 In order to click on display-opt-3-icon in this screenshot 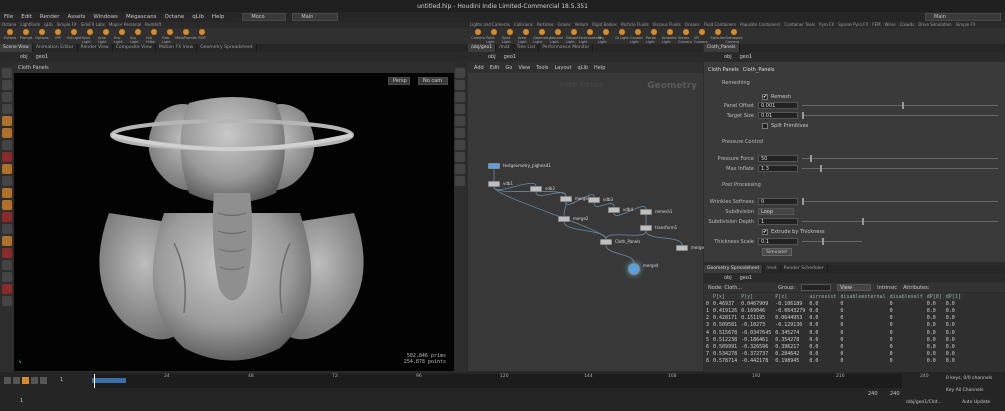, I will do `click(460, 97)`.